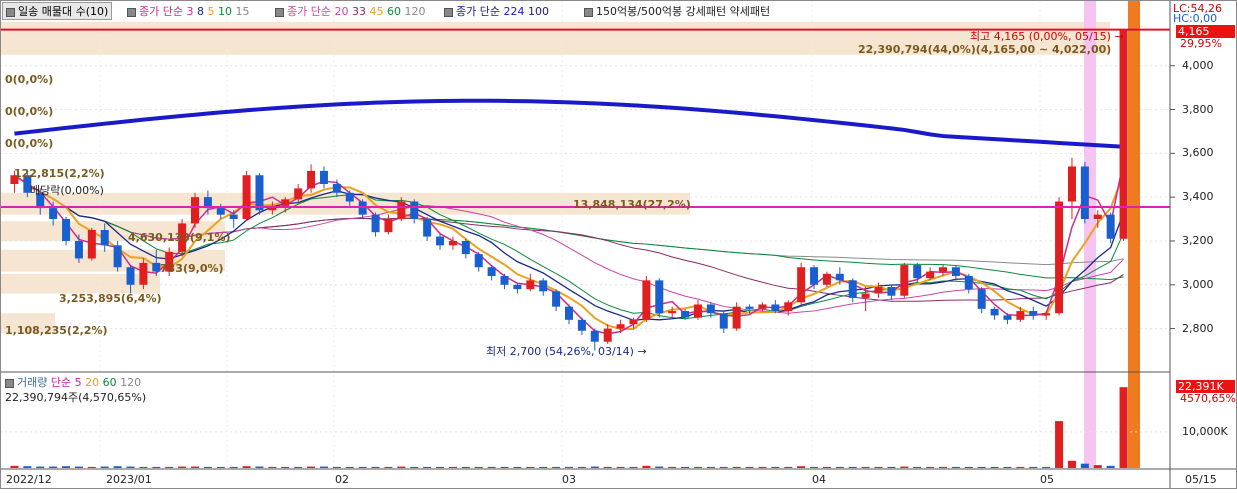 The image size is (1237, 493). What do you see at coordinates (1208, 398) in the screenshot?
I see `last-volume-pct: 4570,65%` at bounding box center [1208, 398].